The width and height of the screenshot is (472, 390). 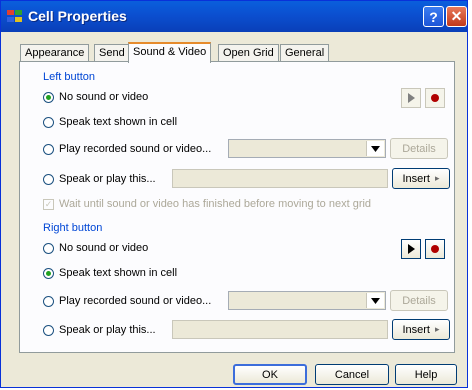 What do you see at coordinates (419, 300) in the screenshot?
I see `right-details-button: Details` at bounding box center [419, 300].